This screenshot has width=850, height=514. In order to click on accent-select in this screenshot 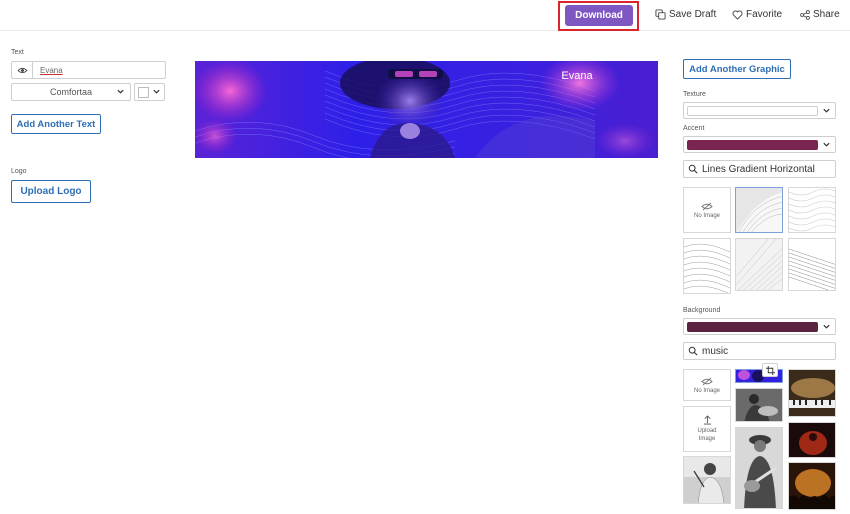, I will do `click(759, 144)`.